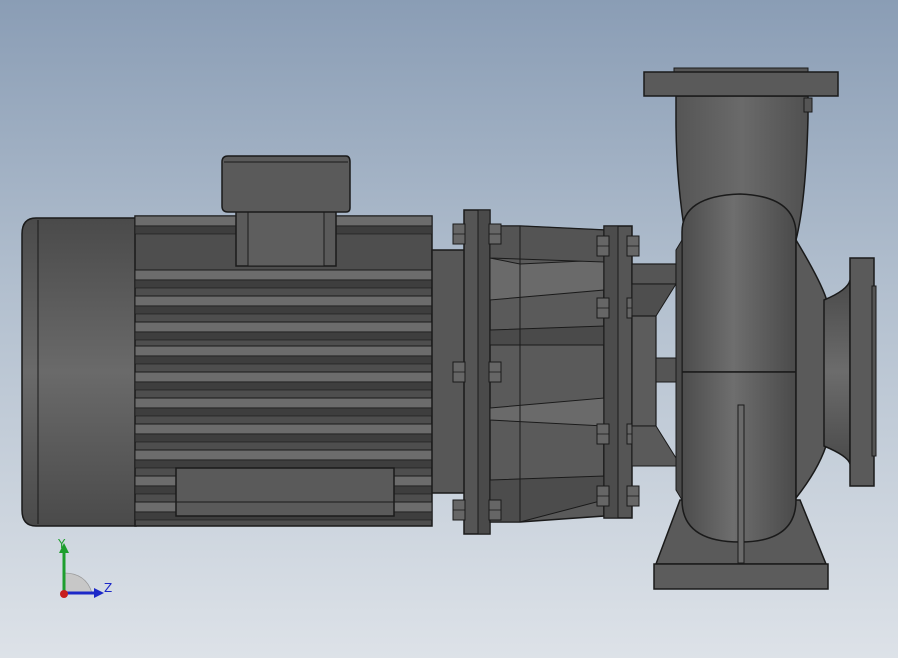 The image size is (898, 658). Describe the element at coordinates (654, 365) in the screenshot. I see `seal-housing` at that location.